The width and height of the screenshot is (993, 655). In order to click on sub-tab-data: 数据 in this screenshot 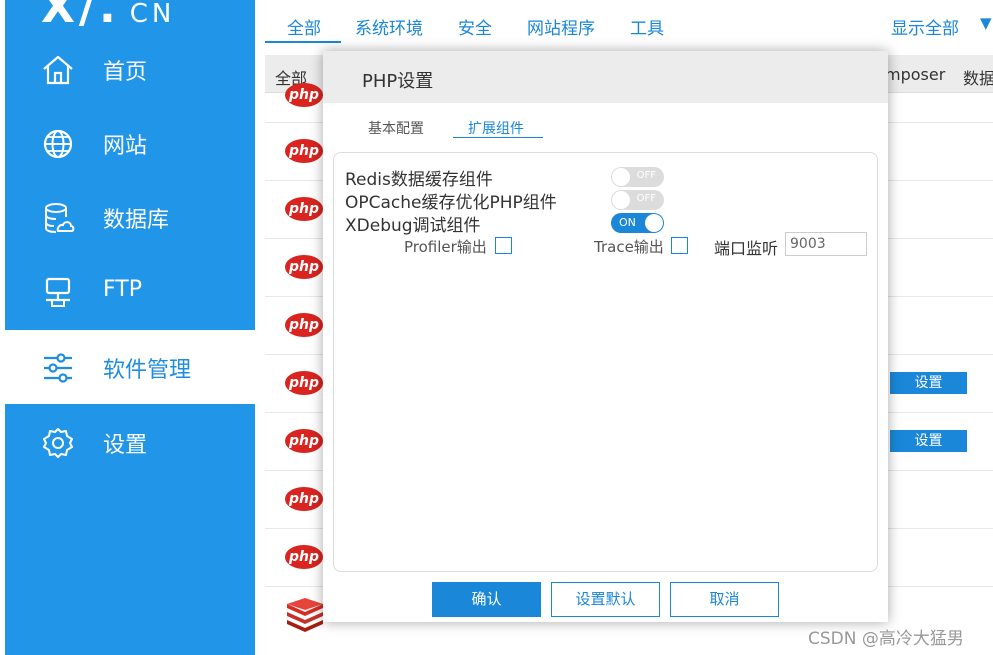, I will do `click(978, 77)`.